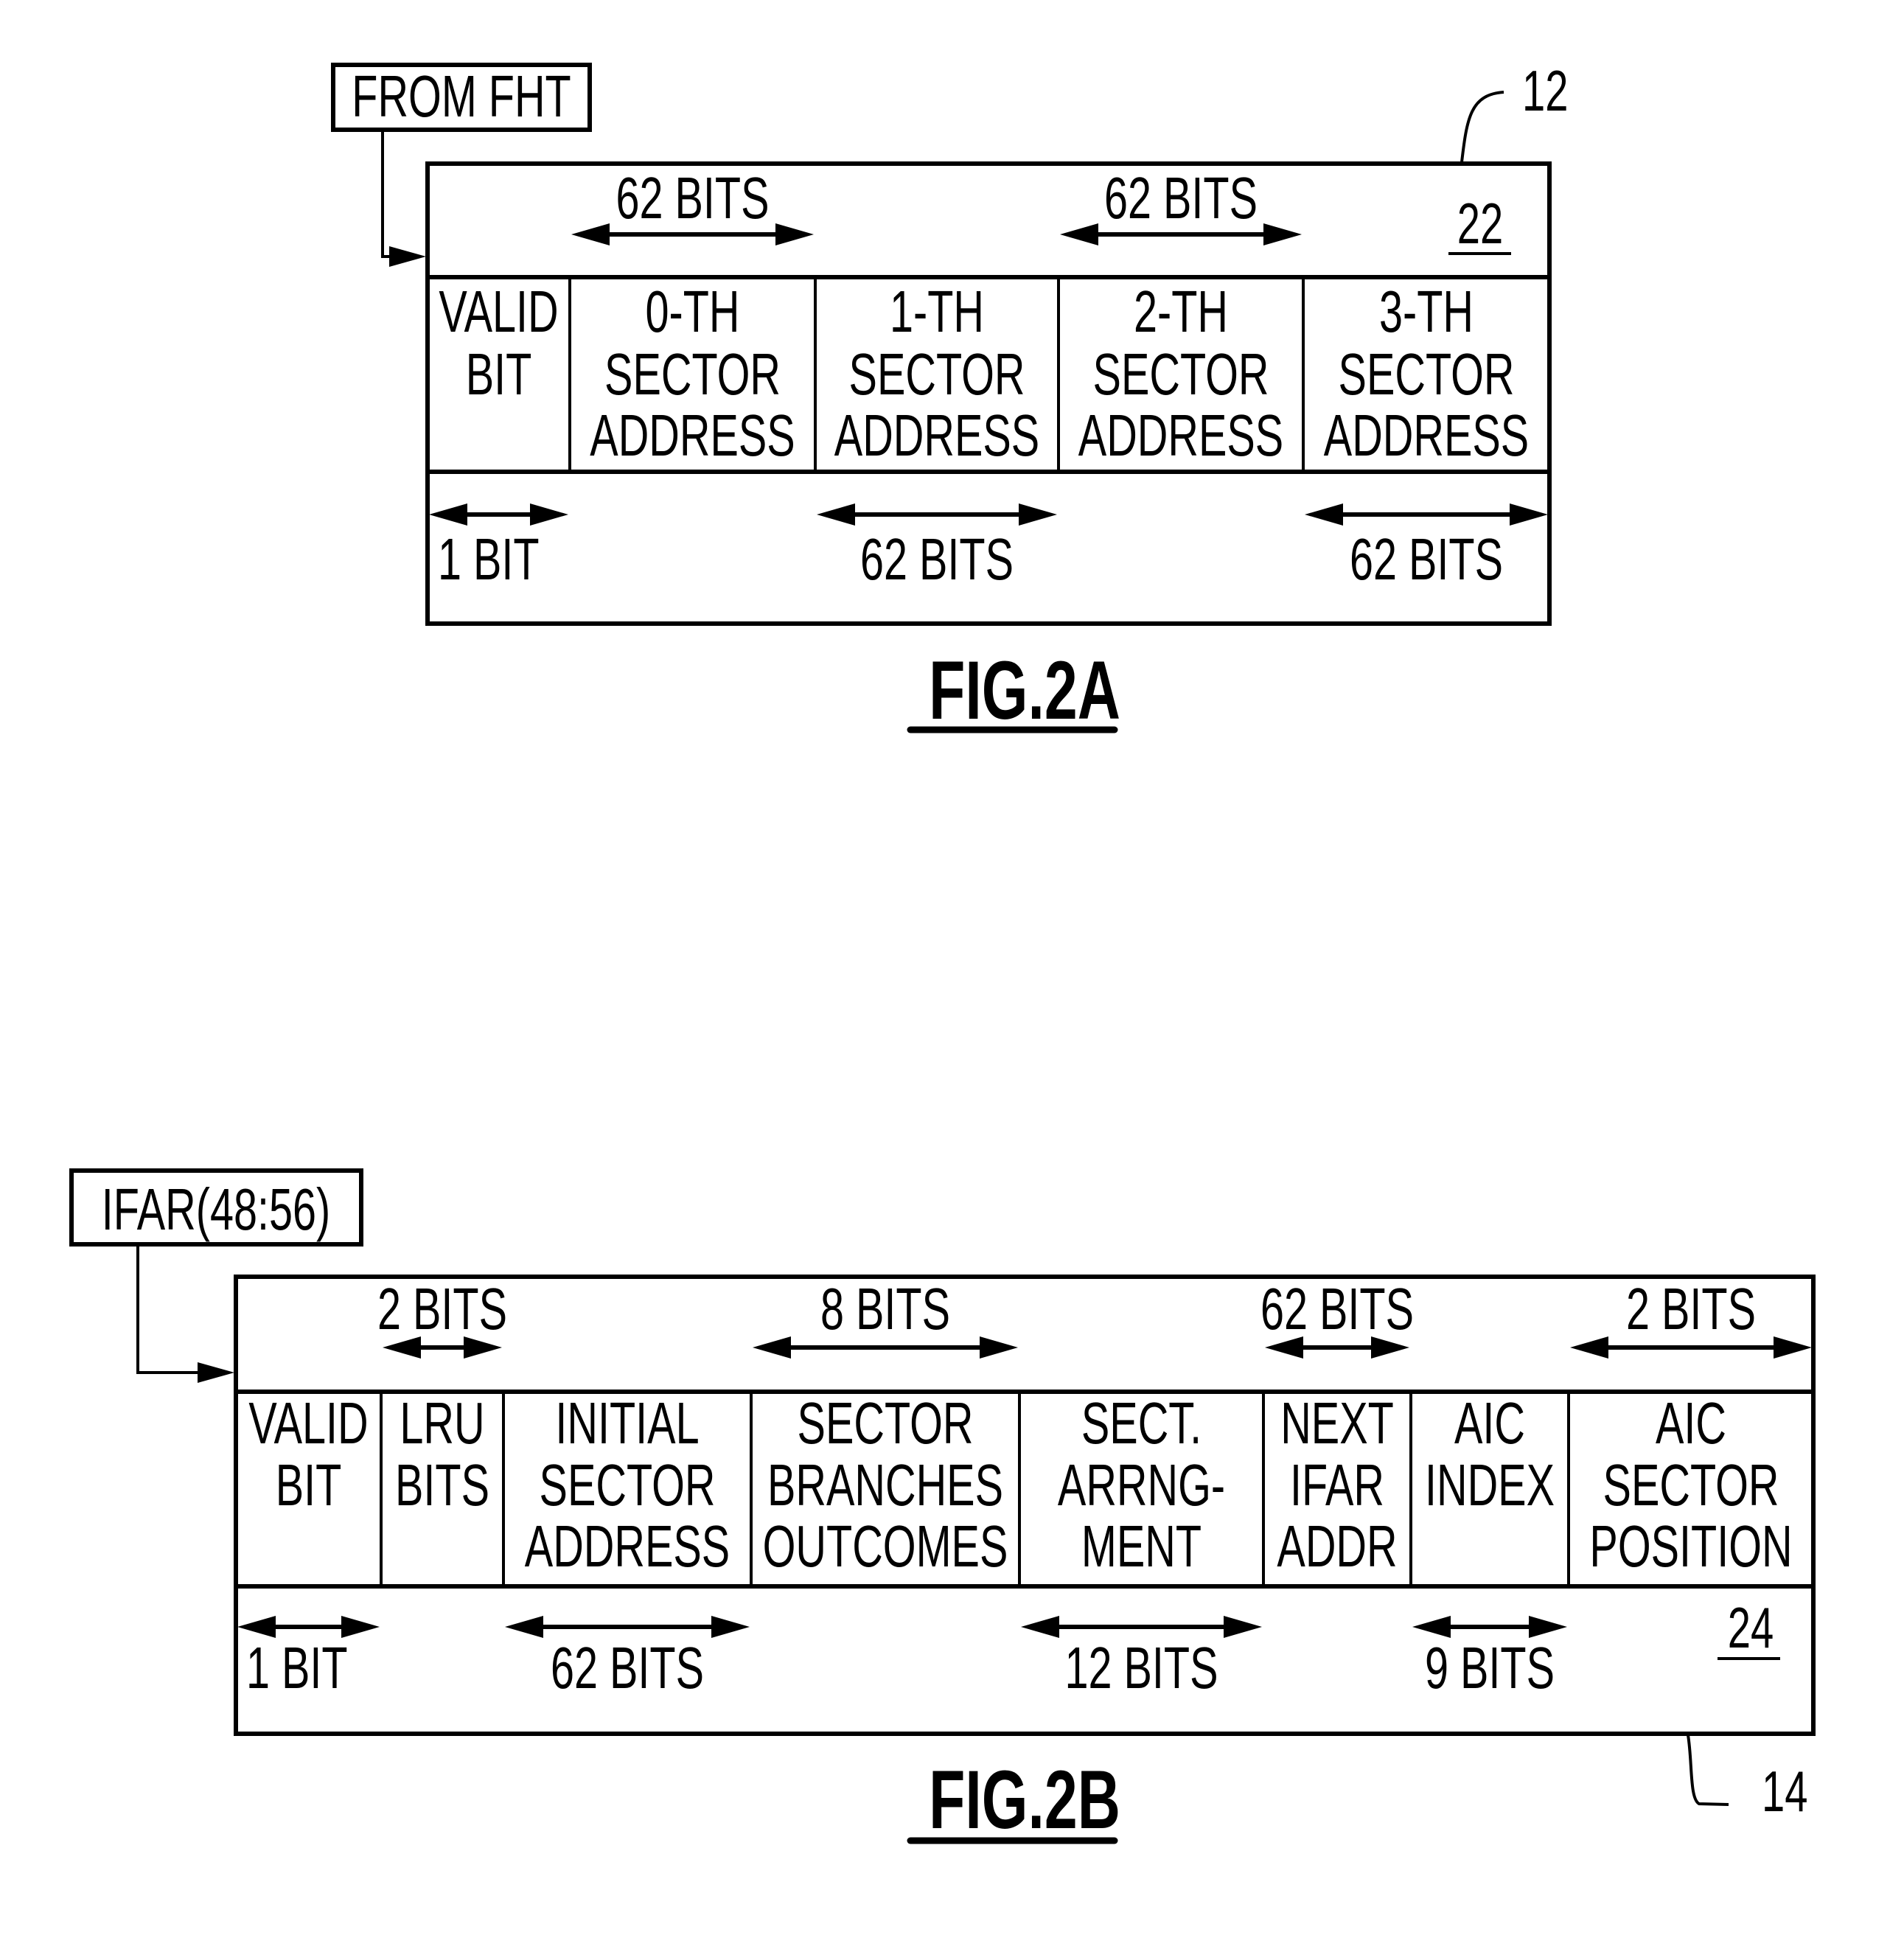 Image resolution: width=1904 pixels, height=1935 pixels. What do you see at coordinates (885, 1485) in the screenshot?
I see `field-label-line: BRANCHES` at bounding box center [885, 1485].